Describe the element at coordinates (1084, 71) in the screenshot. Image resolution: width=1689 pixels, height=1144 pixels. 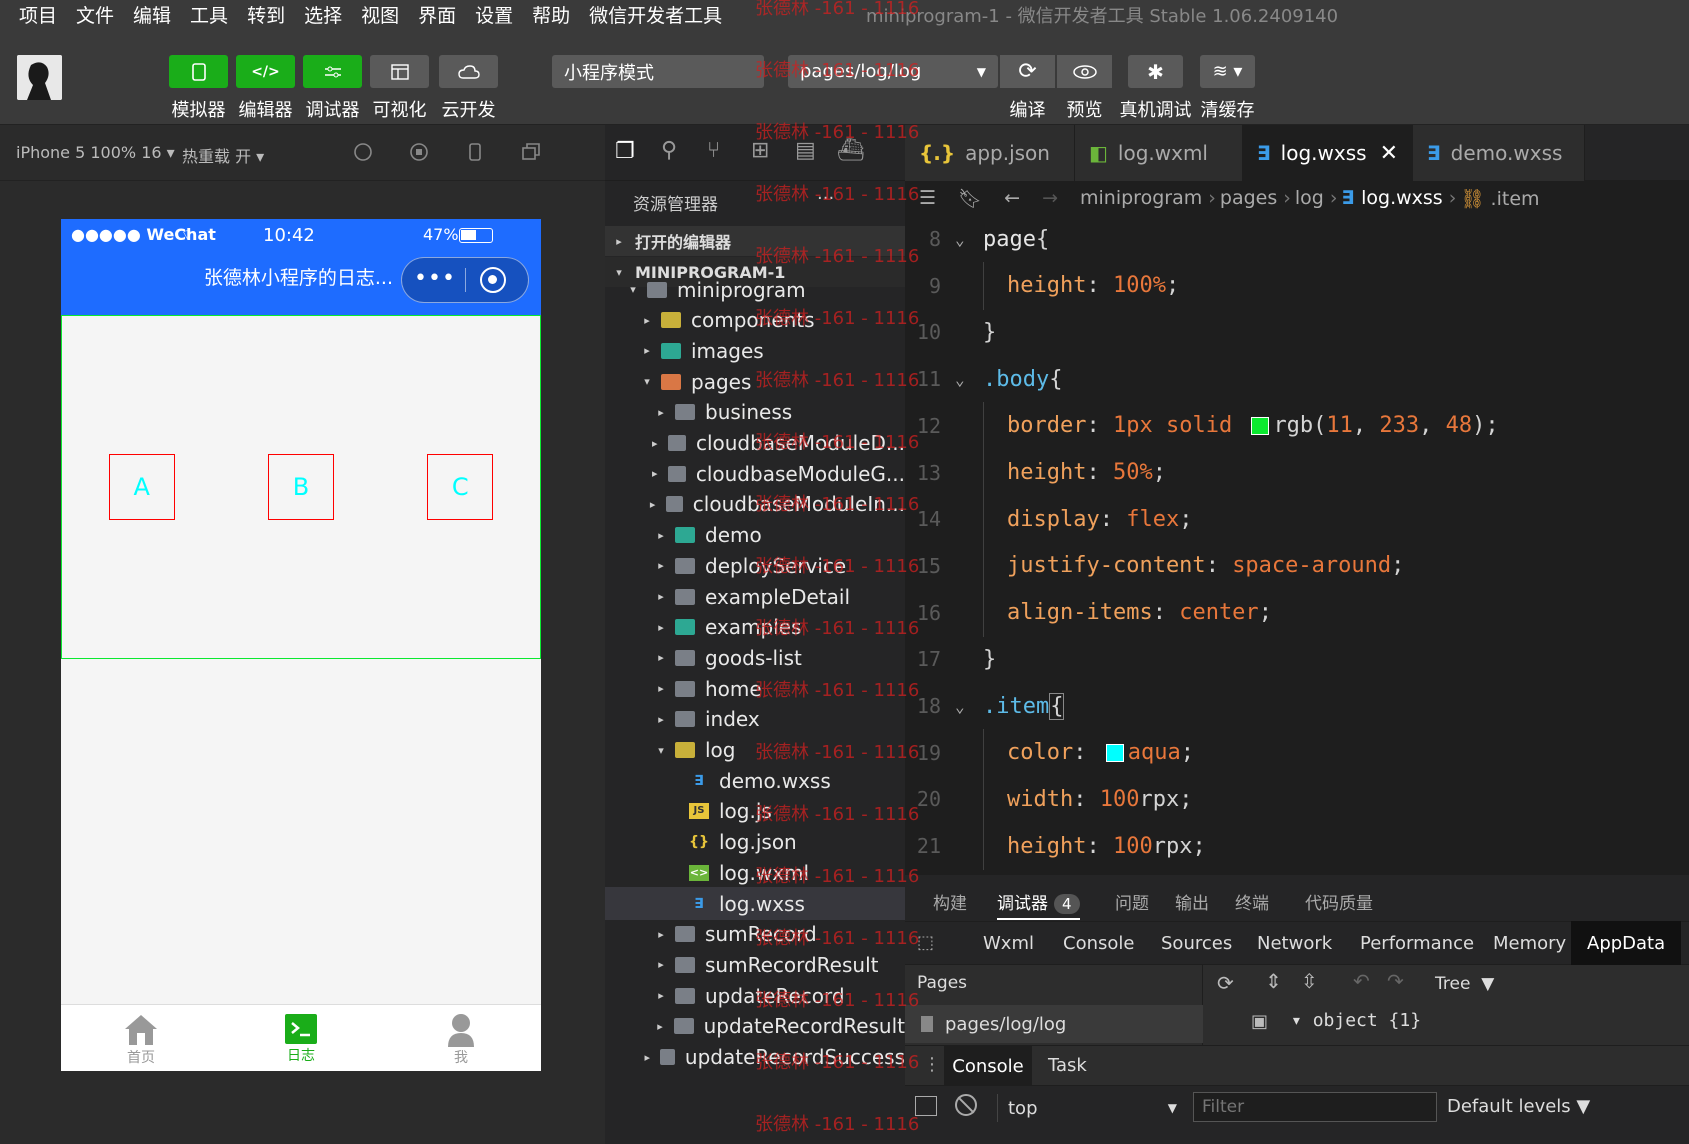
I see `preview-button` at that location.